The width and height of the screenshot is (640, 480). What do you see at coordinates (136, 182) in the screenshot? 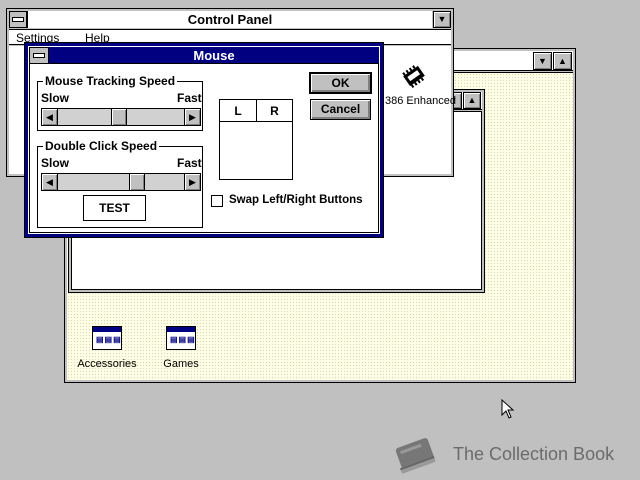
I see `double-click-thumb` at bounding box center [136, 182].